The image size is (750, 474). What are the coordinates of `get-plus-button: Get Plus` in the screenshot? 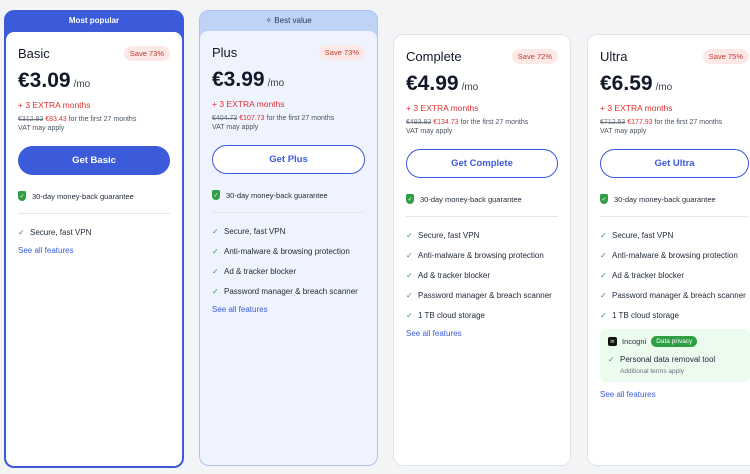 It's located at (288, 159).